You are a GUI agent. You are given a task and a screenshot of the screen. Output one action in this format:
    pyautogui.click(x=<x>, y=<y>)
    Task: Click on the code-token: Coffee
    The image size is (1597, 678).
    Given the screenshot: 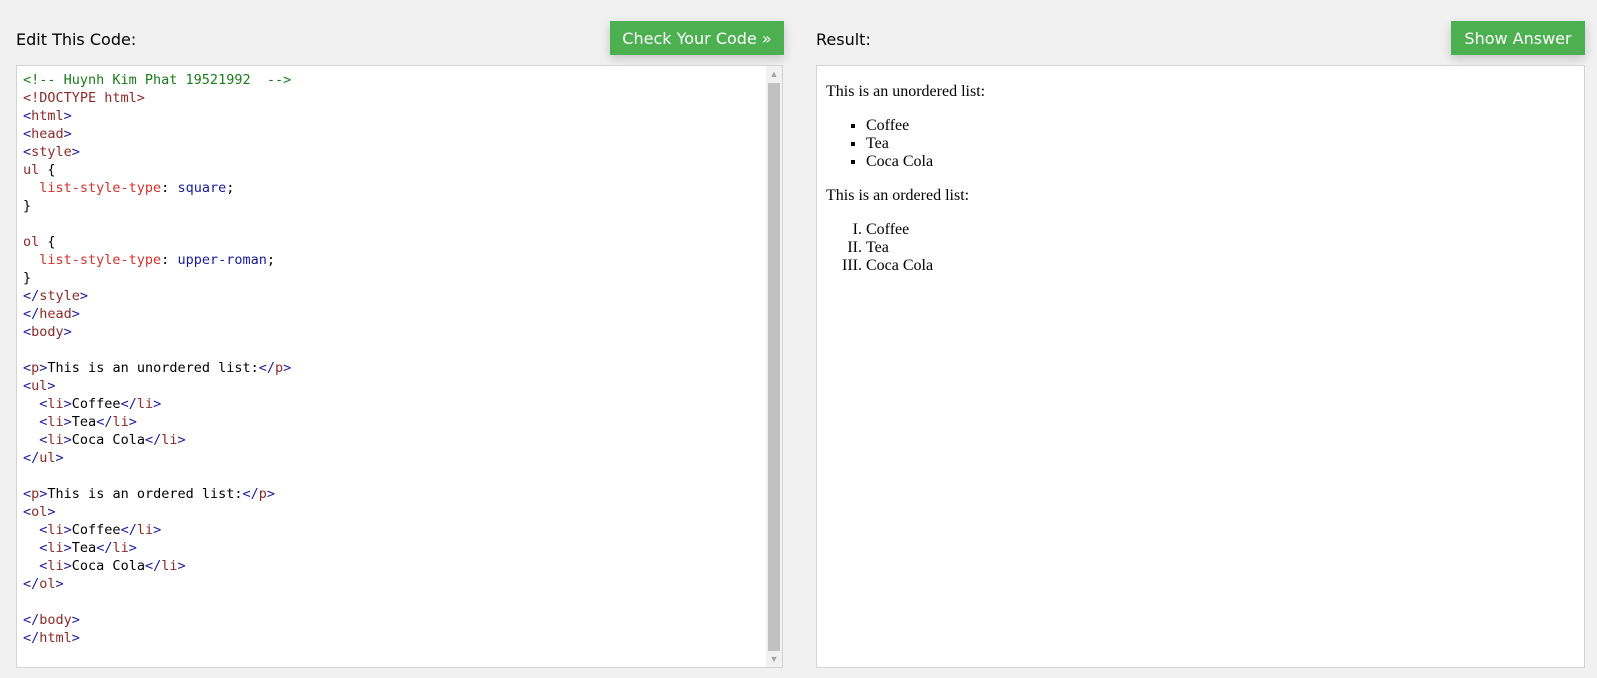 What is the action you would take?
    pyautogui.click(x=96, y=530)
    